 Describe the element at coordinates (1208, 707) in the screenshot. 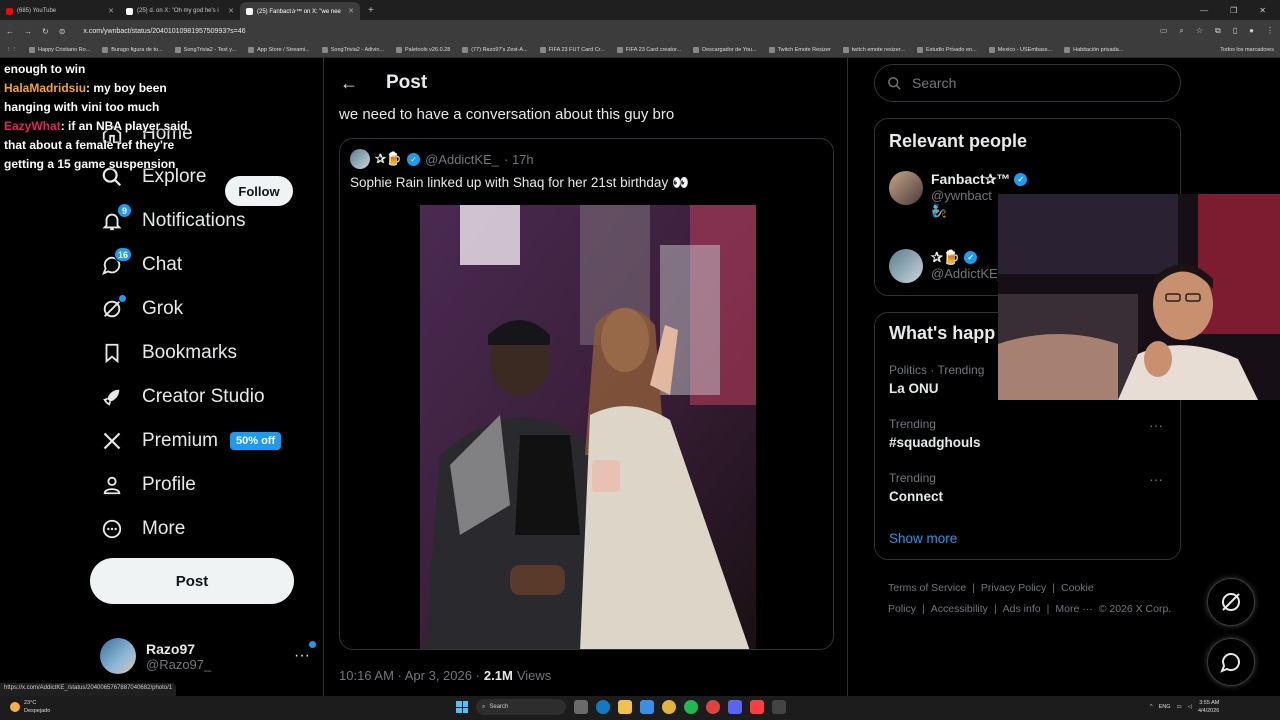

I see `clock: 3:55 AM 4/4/2026` at that location.